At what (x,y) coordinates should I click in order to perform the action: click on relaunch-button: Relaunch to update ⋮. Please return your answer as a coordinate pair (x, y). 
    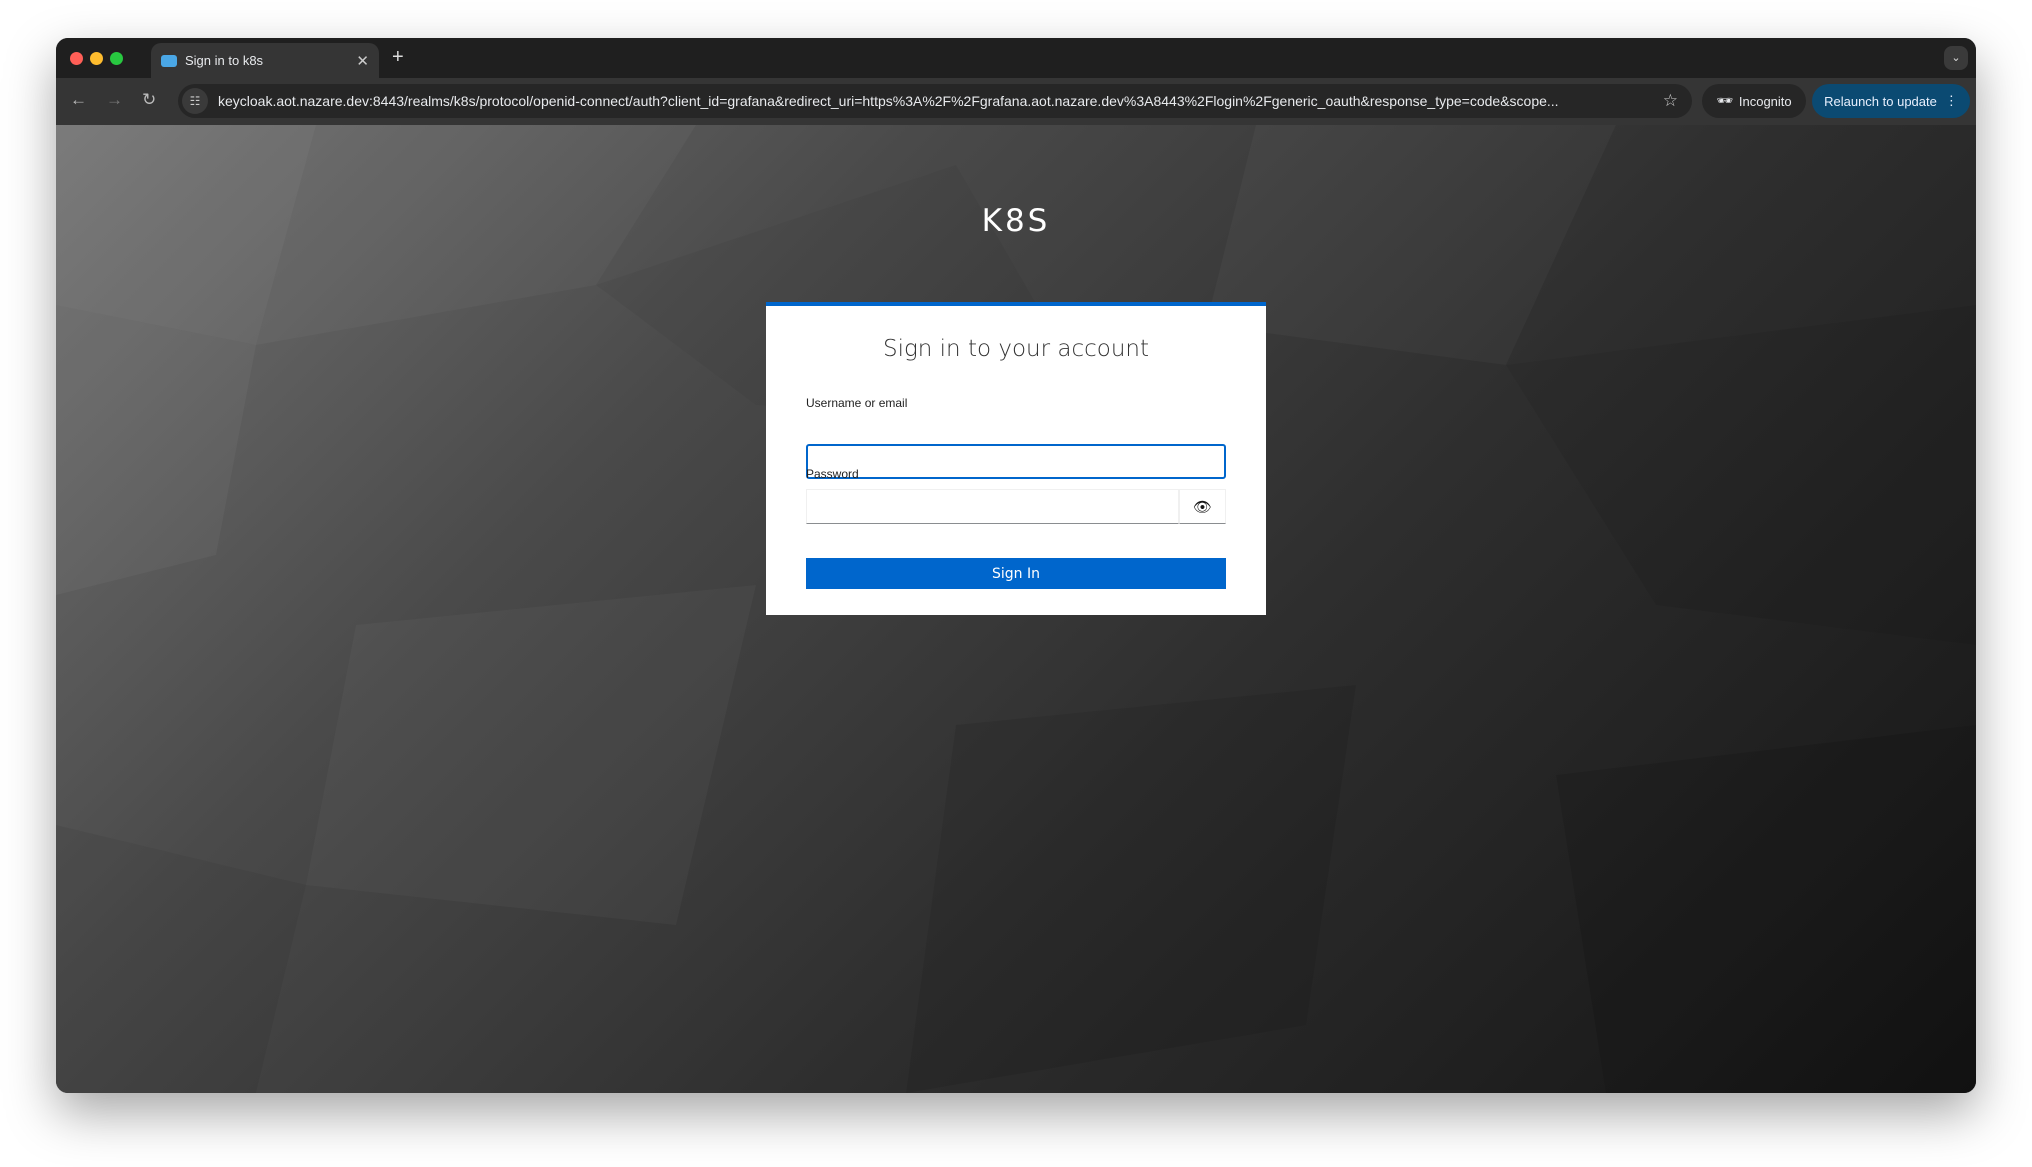
    Looking at the image, I should click on (1891, 101).